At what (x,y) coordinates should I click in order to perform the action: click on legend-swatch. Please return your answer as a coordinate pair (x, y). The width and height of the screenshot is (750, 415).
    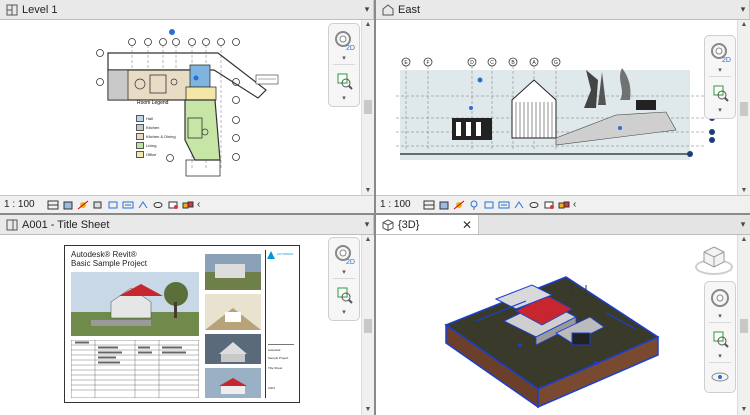
    Looking at the image, I should click on (140, 118).